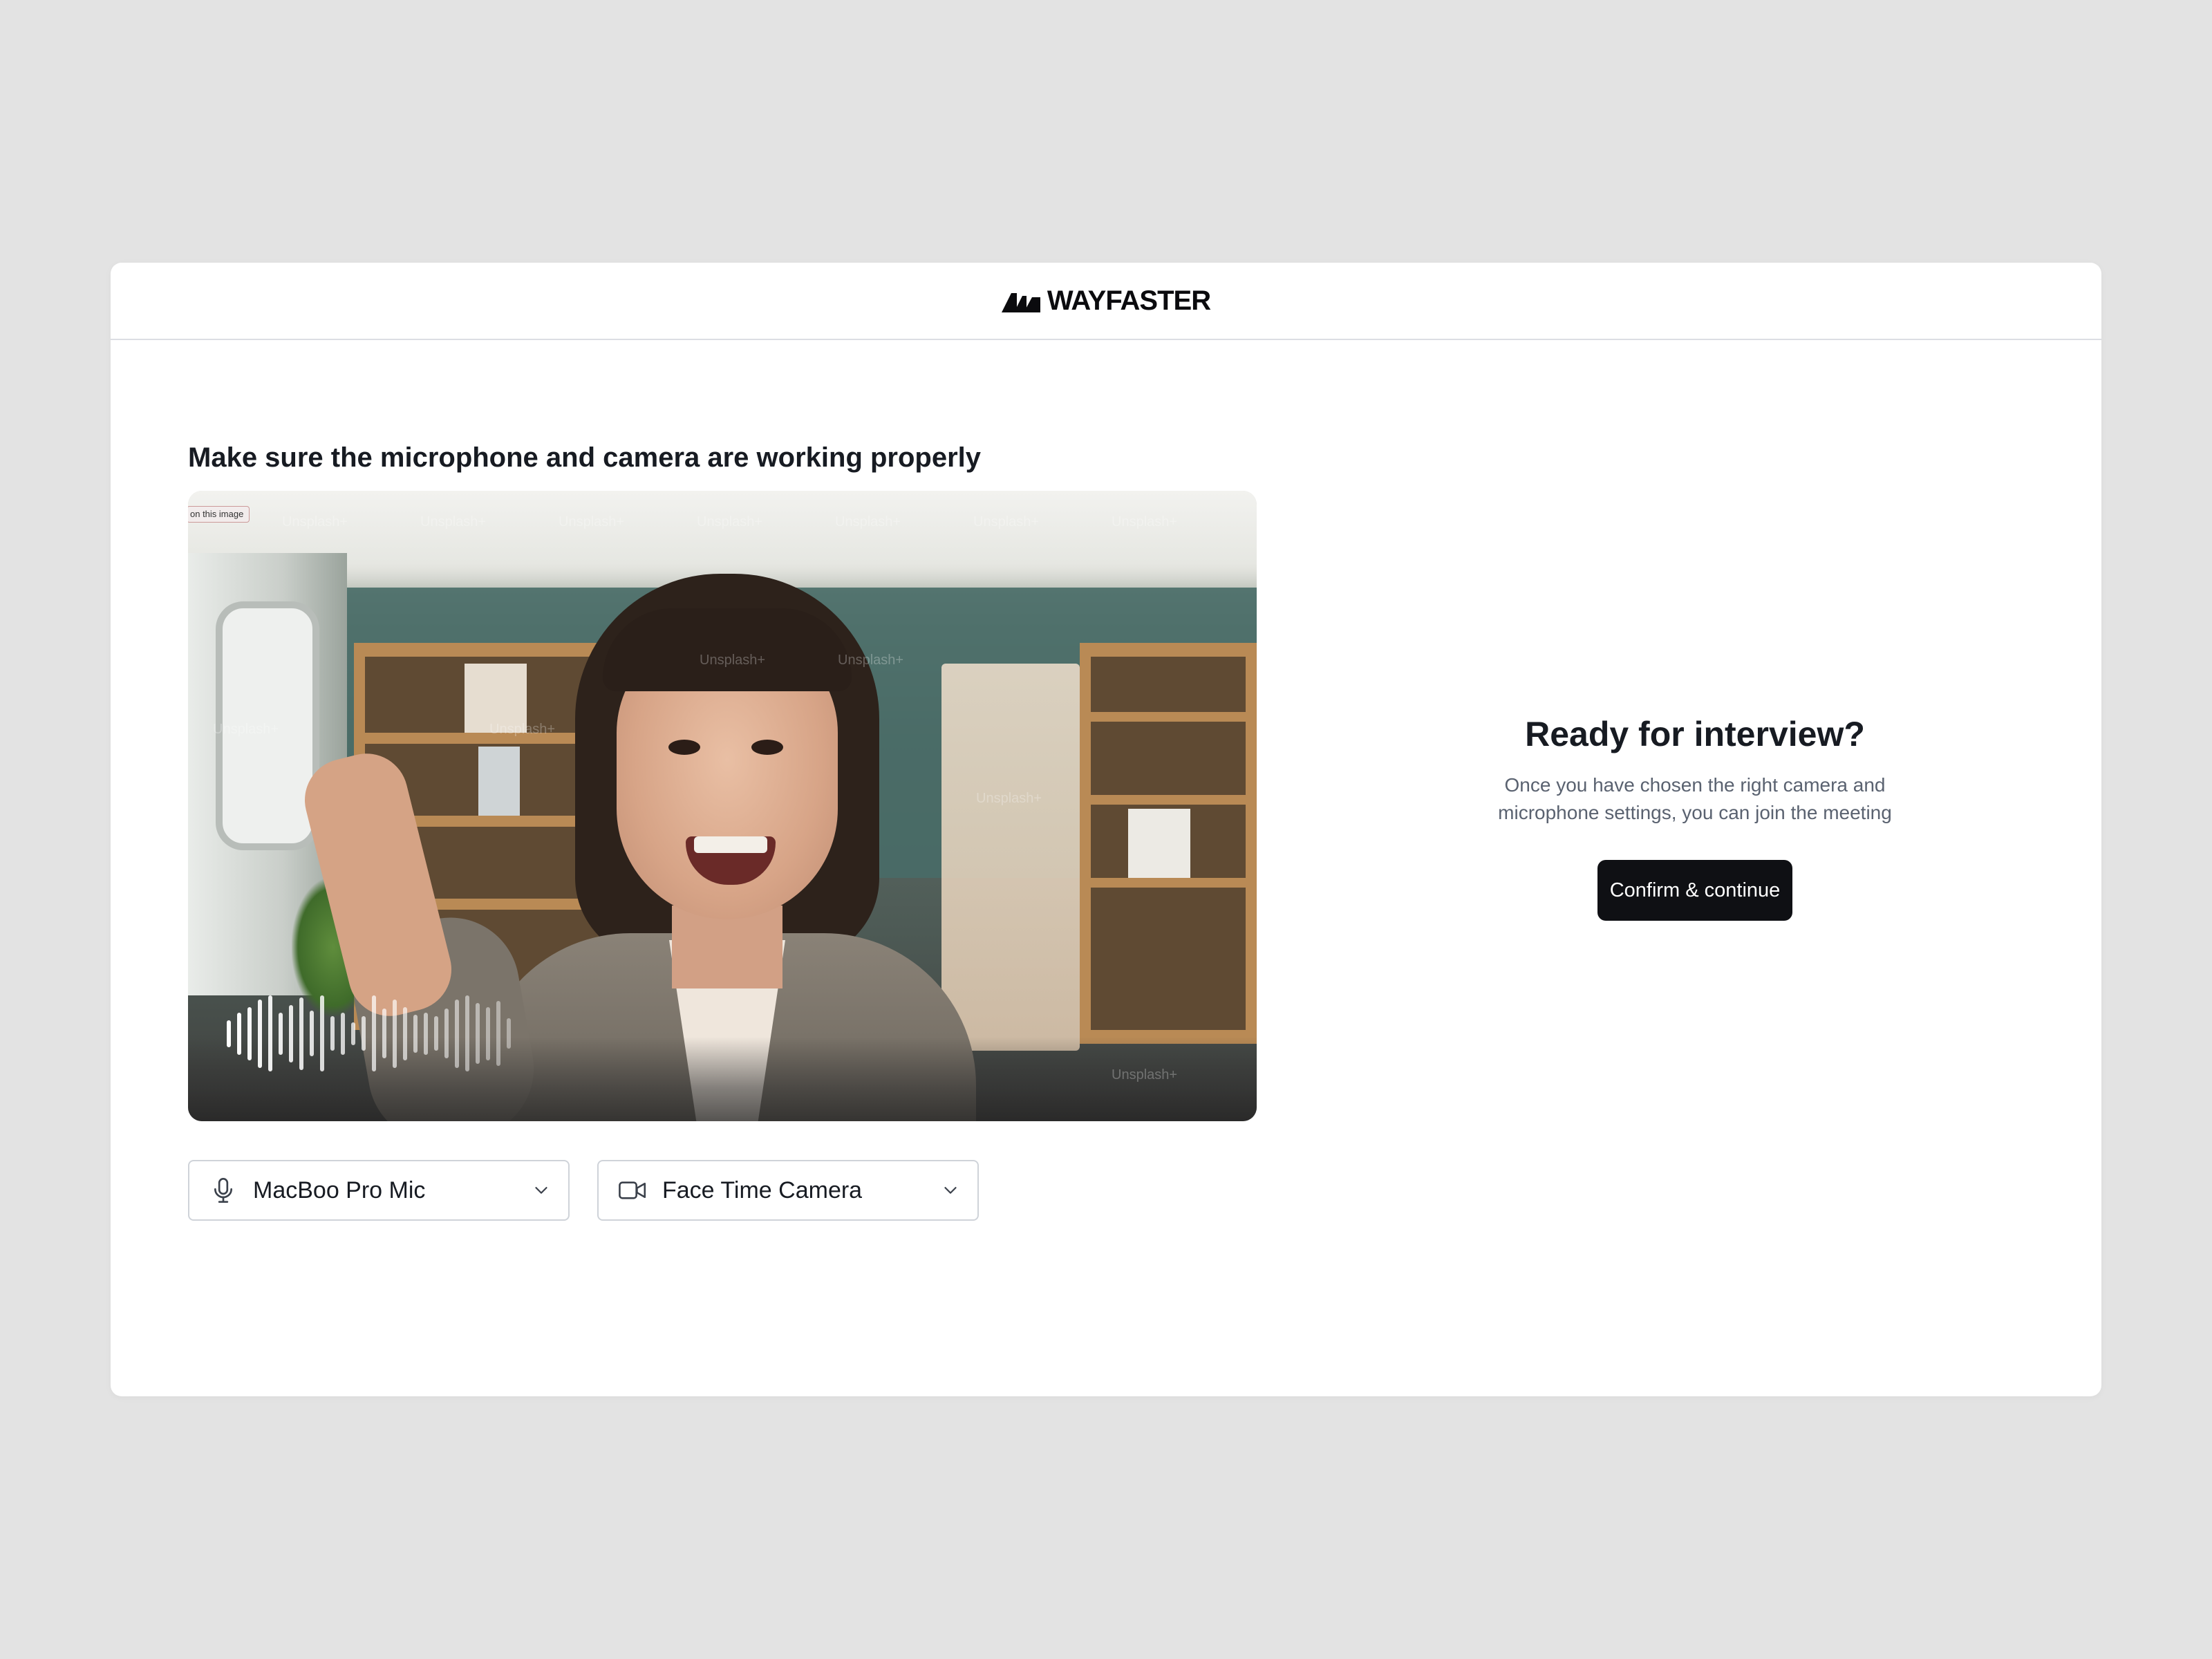  I want to click on camera-select-value: Face Time Camera, so click(763, 1190).